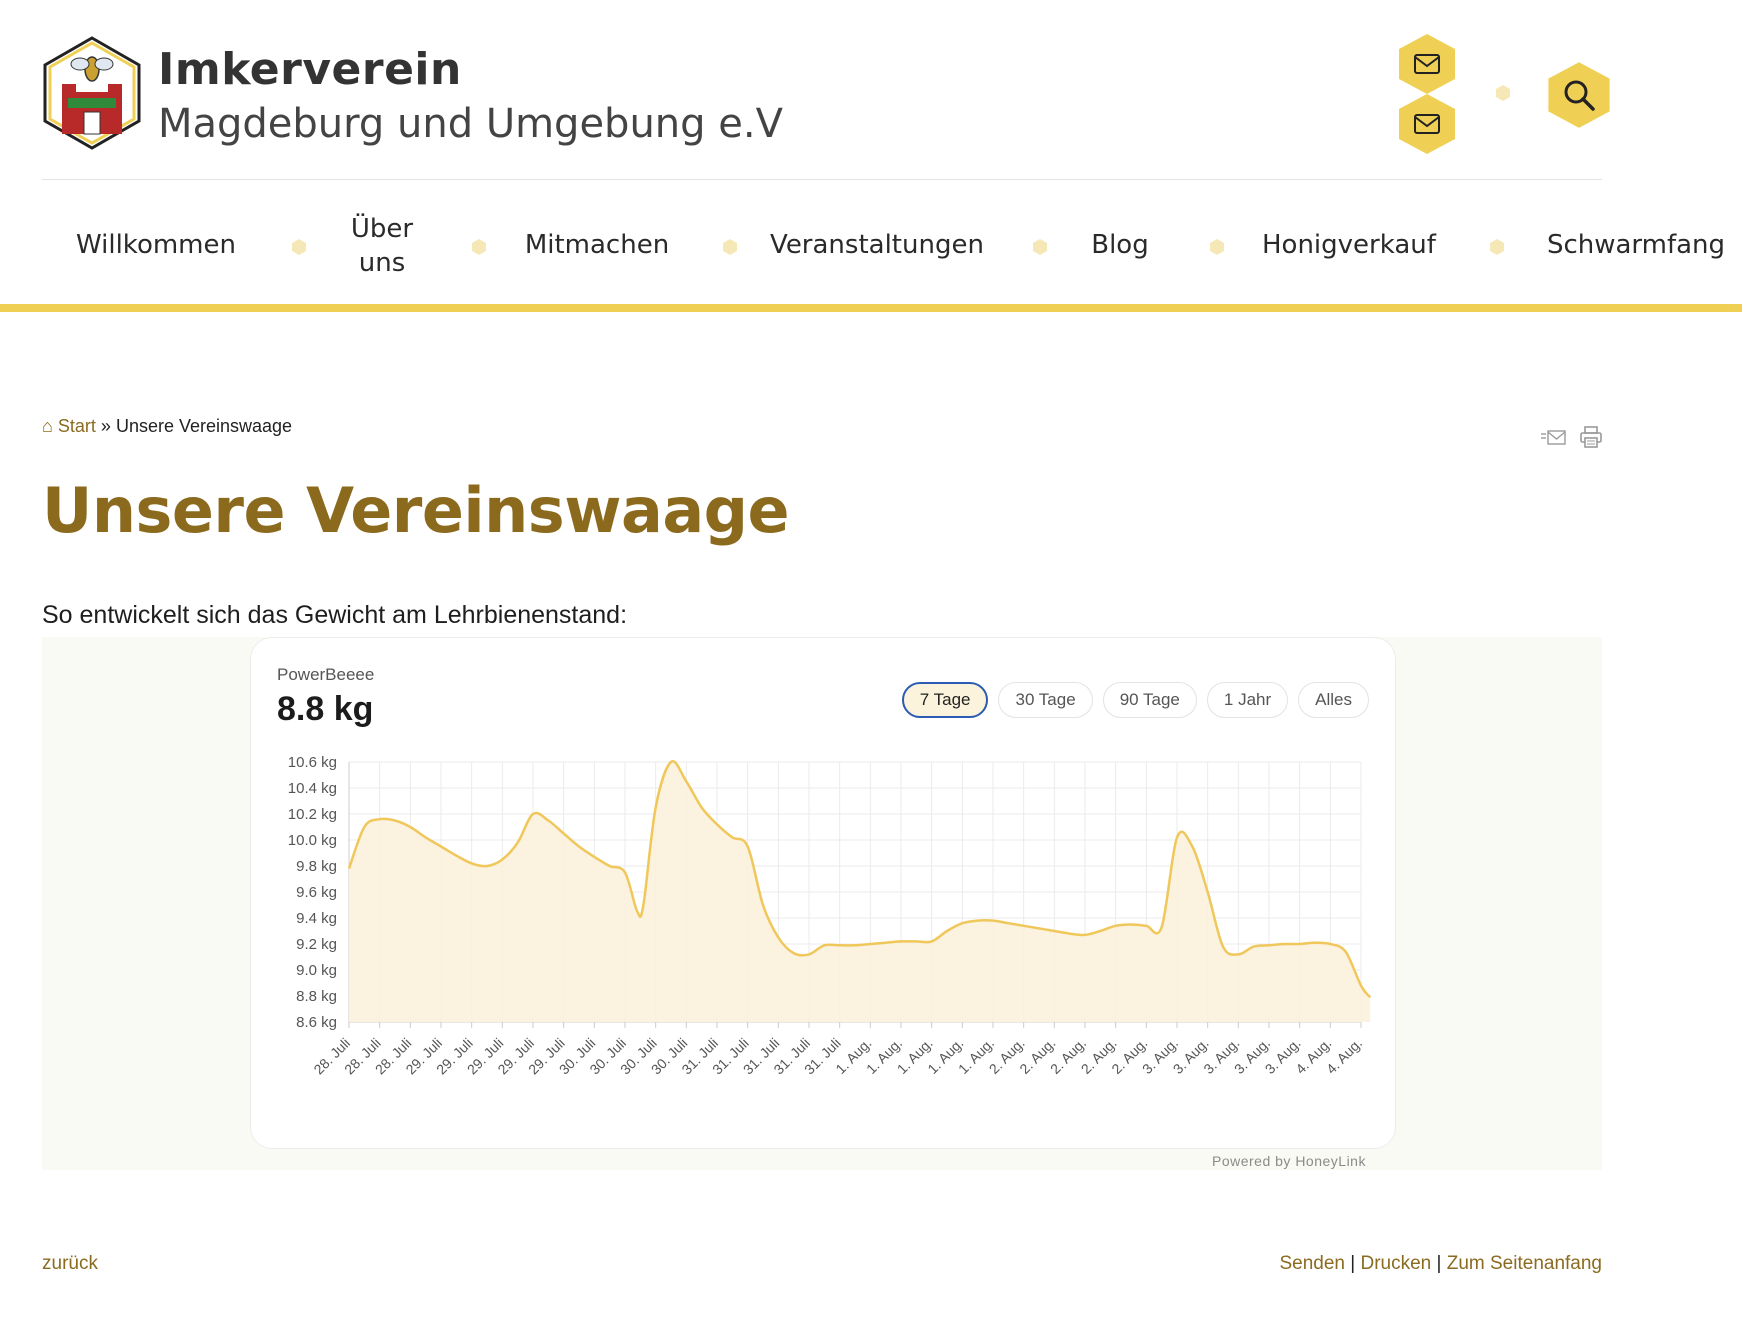 This screenshot has height=1330, width=1742. Describe the element at coordinates (1591, 437) in the screenshot. I see `print-icon` at that location.